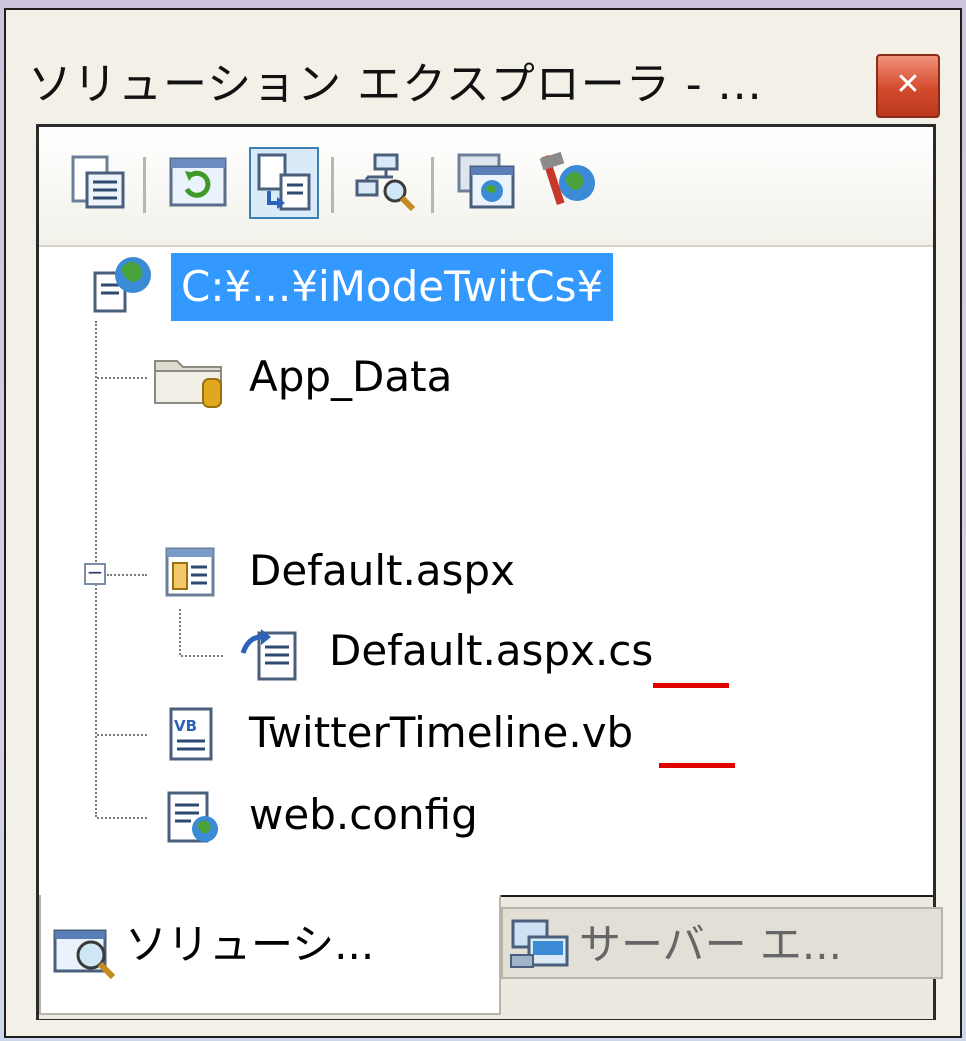 The image size is (966, 1041). What do you see at coordinates (697, 765) in the screenshot?
I see `vb-extension-highlight` at bounding box center [697, 765].